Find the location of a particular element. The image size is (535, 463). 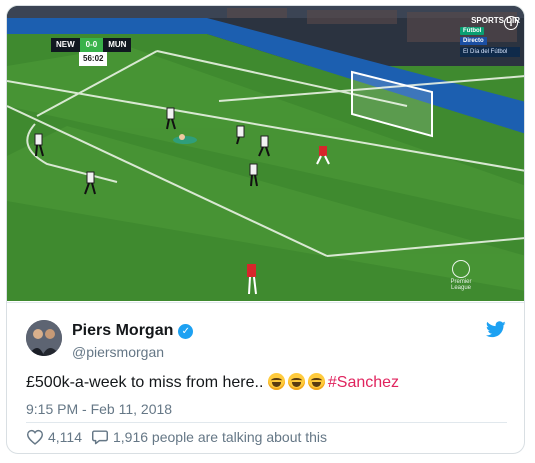

avatar-photo is located at coordinates (44, 338).